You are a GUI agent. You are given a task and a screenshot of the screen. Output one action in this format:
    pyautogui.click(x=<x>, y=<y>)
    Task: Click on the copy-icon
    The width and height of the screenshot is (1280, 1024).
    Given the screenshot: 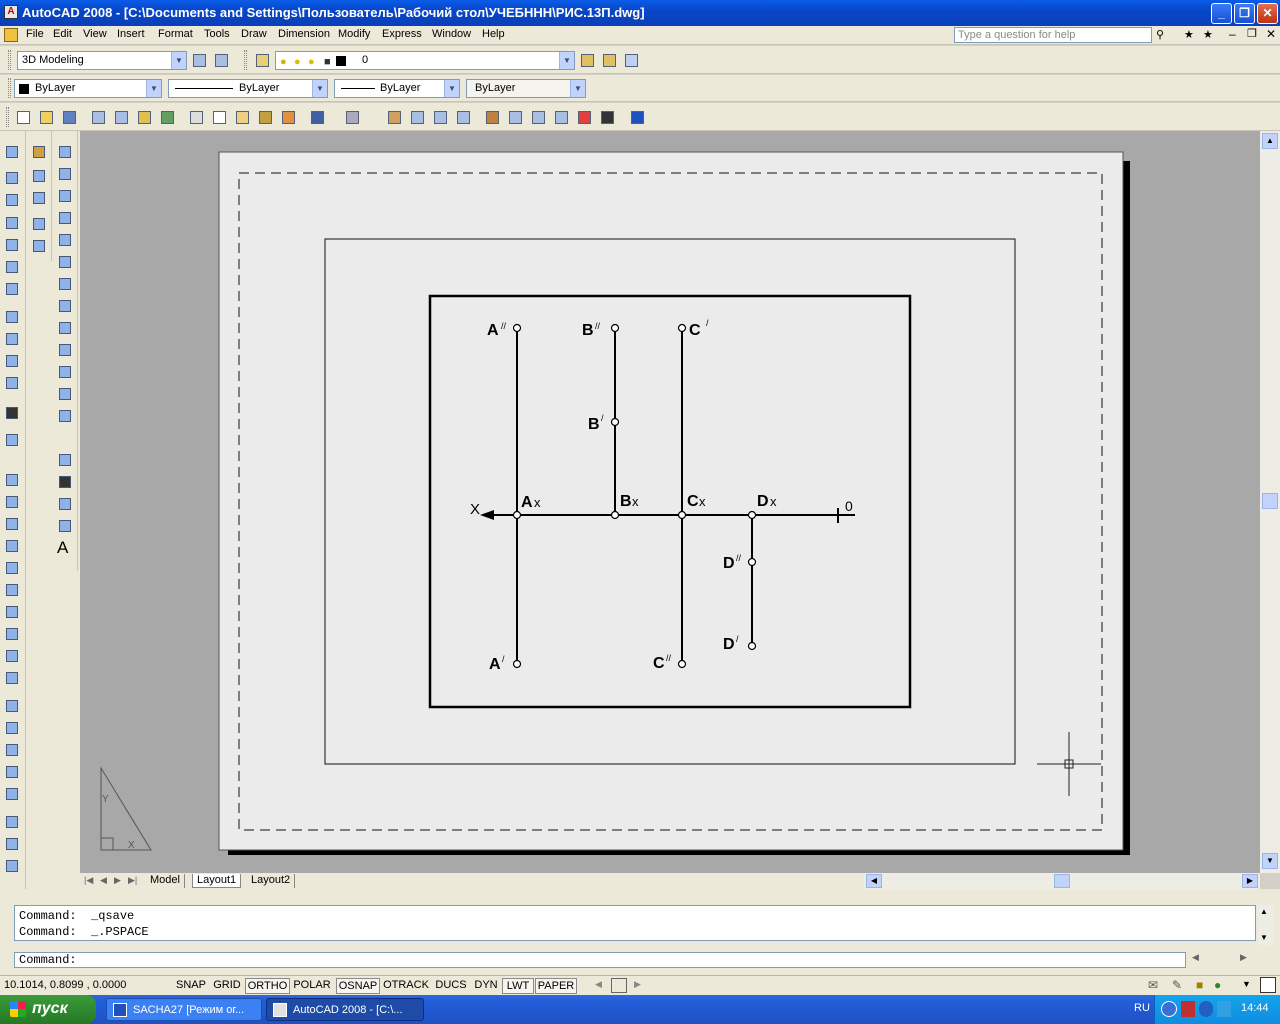 What is the action you would take?
    pyautogui.click(x=219, y=117)
    